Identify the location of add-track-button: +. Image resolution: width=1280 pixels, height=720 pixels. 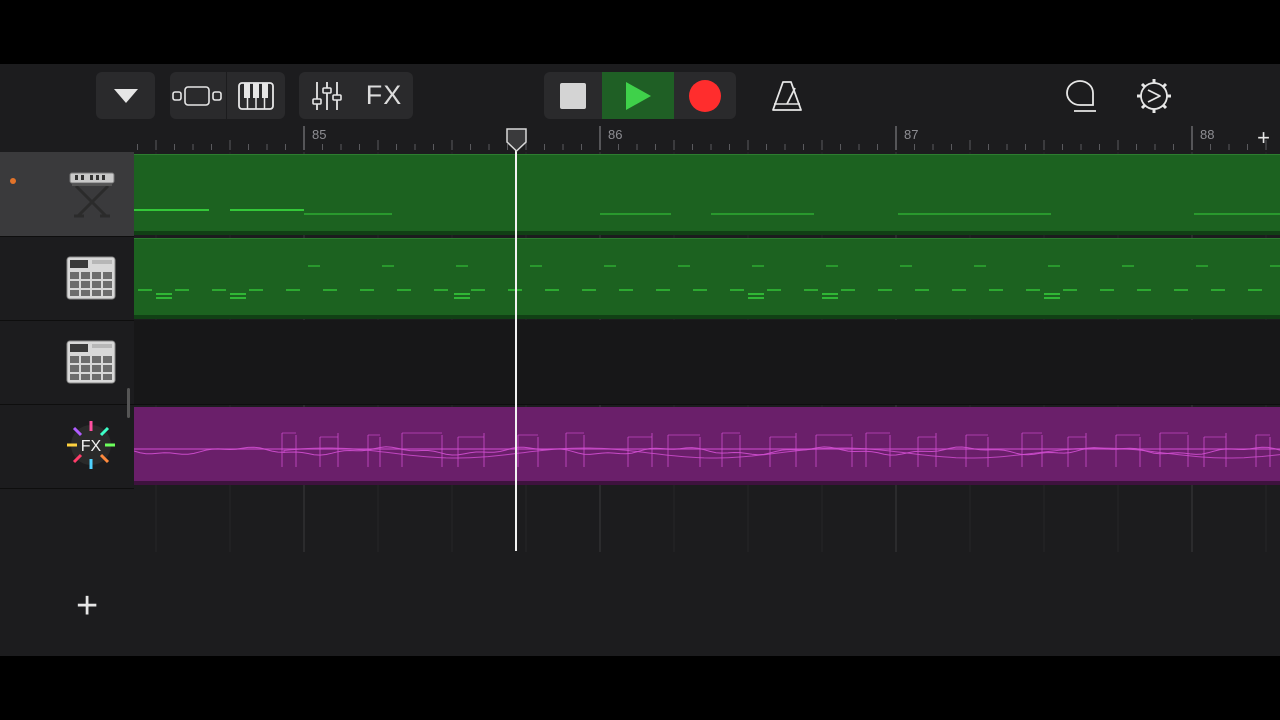
(87, 606).